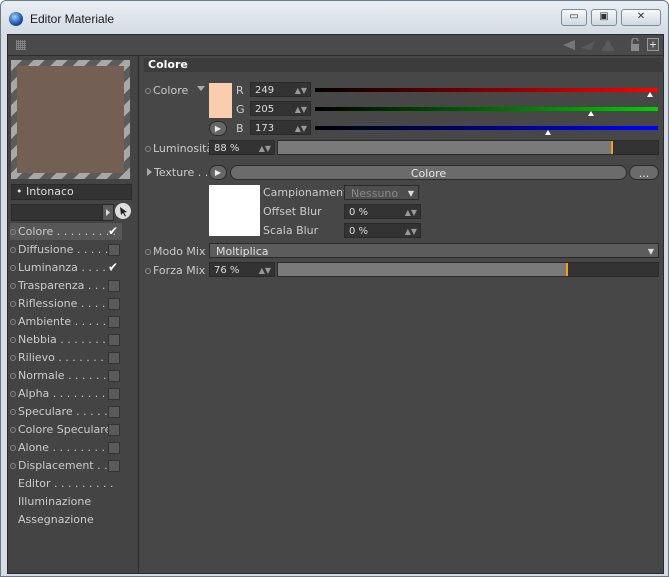 Image resolution: width=669 pixels, height=577 pixels. I want to click on channel-item: Normale . . . . . . ., so click(66, 375).